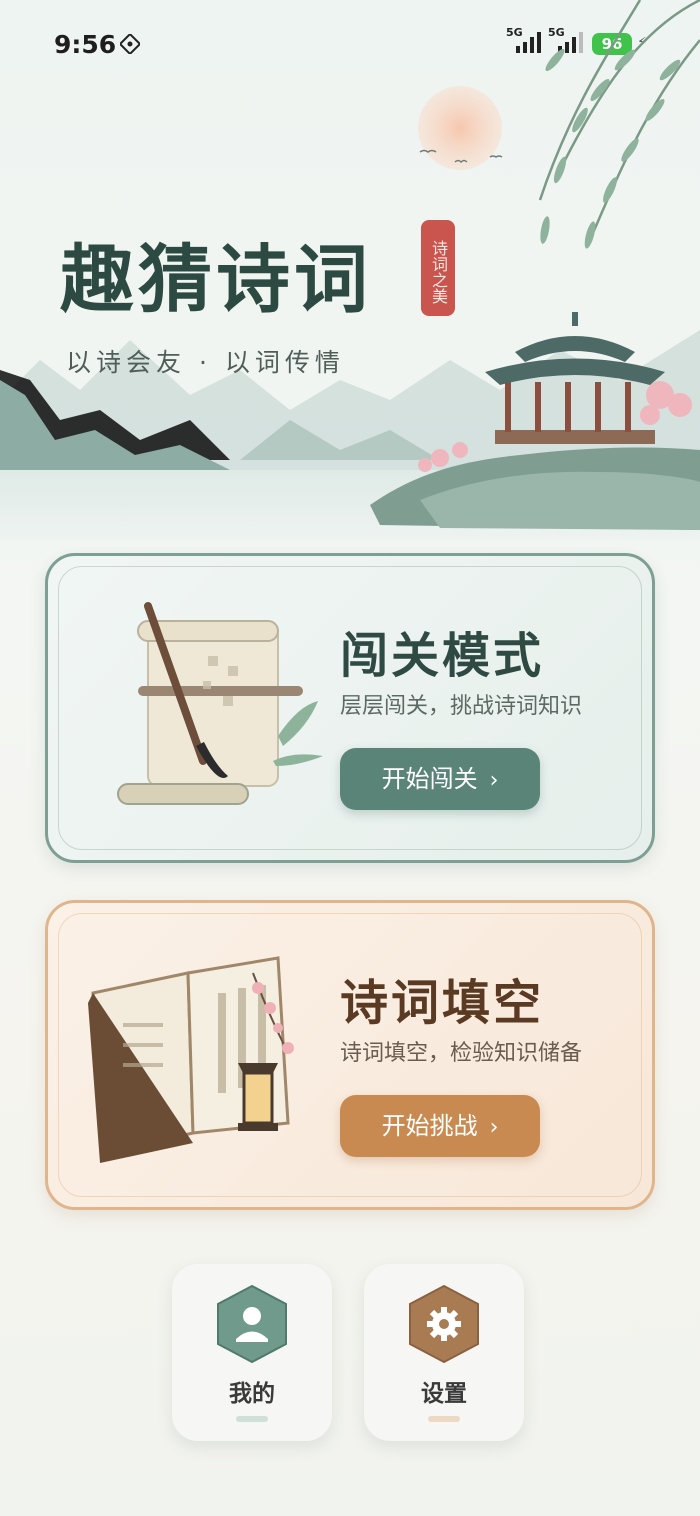 This screenshot has width=700, height=1516. Describe the element at coordinates (444, 1324) in the screenshot. I see `gear-icon` at that location.